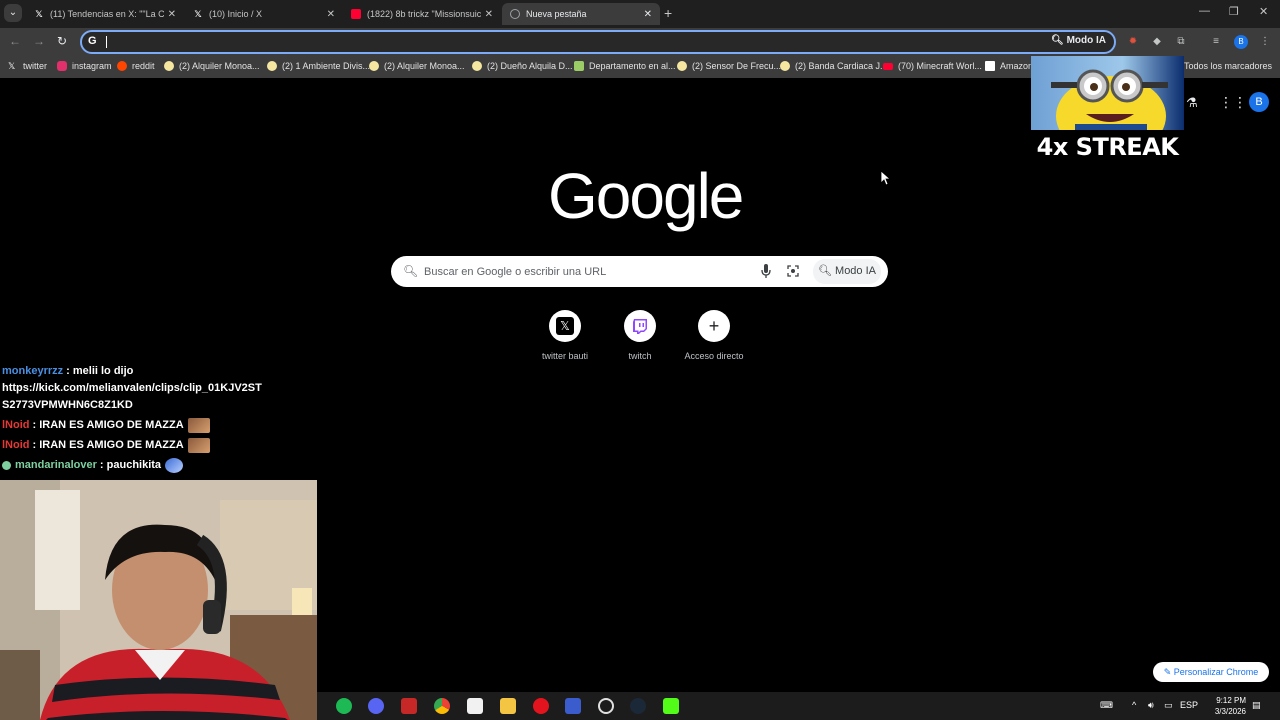  I want to click on bookmark-item: reddit, so click(136, 66).